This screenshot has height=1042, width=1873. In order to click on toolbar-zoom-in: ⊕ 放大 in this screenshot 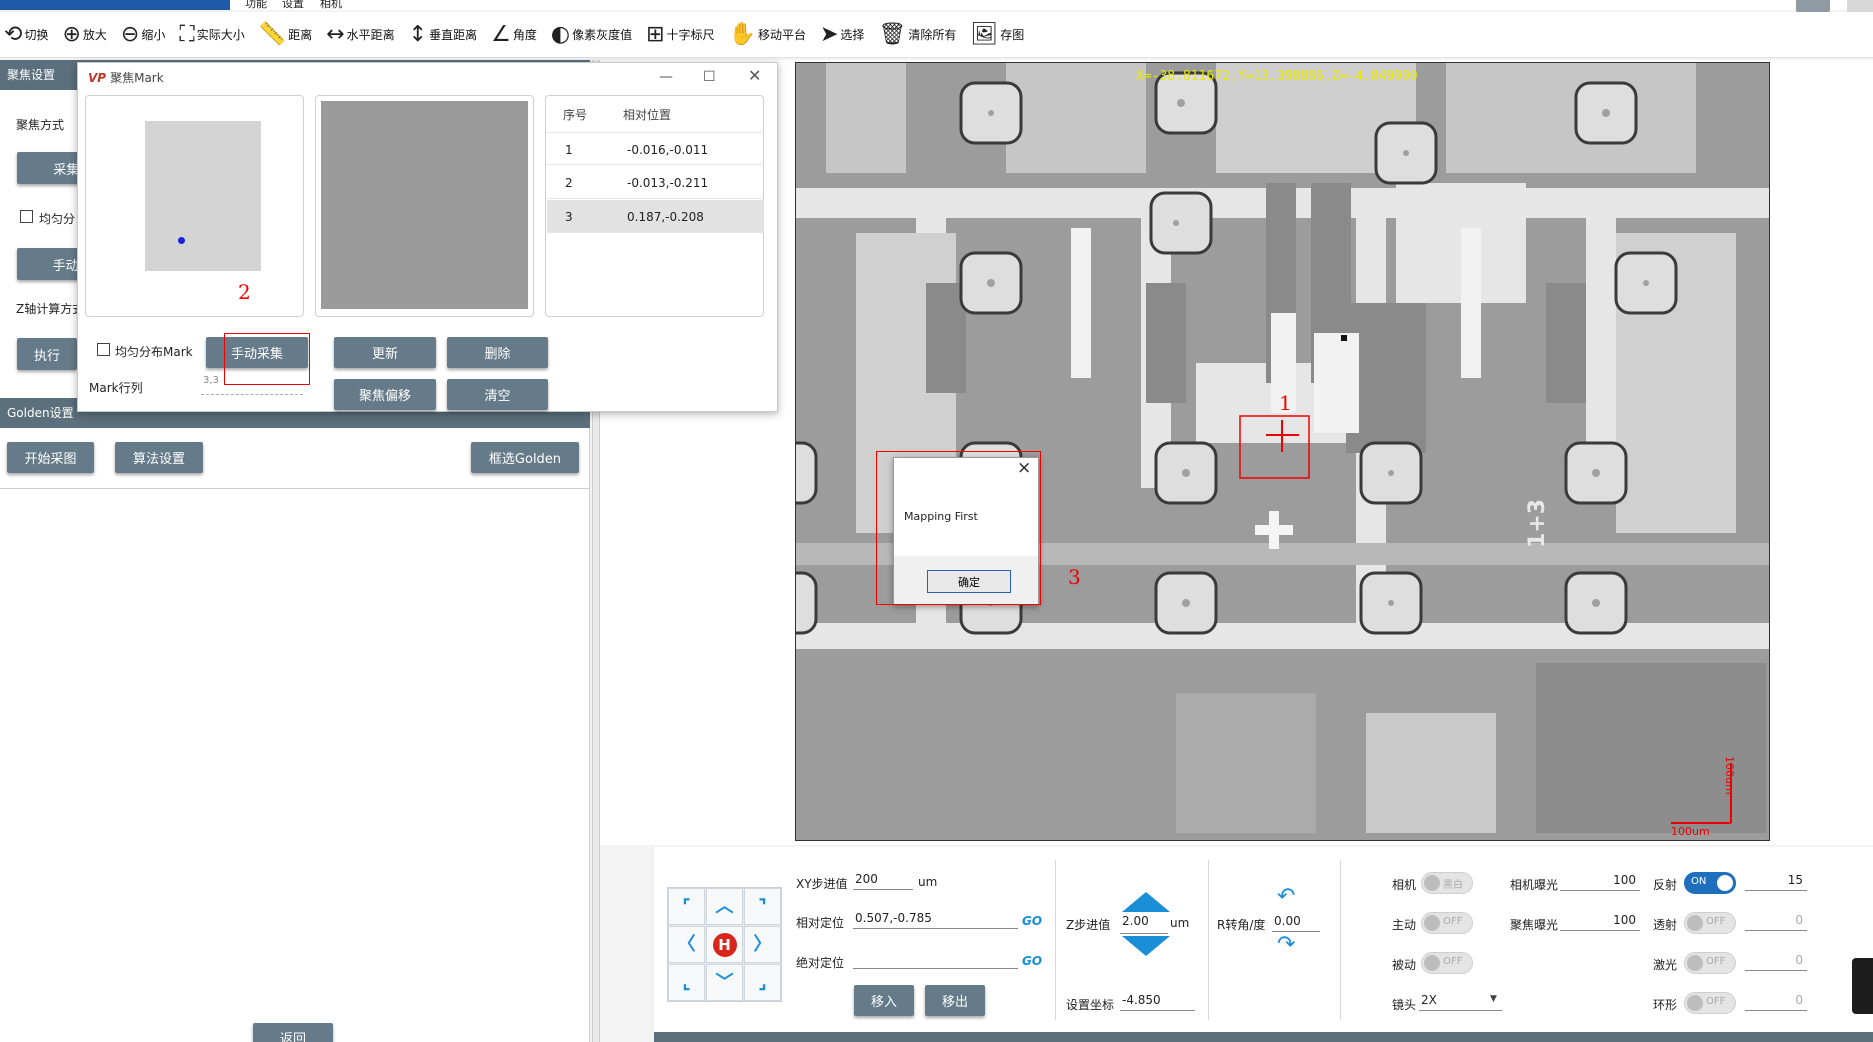, I will do `click(84, 35)`.